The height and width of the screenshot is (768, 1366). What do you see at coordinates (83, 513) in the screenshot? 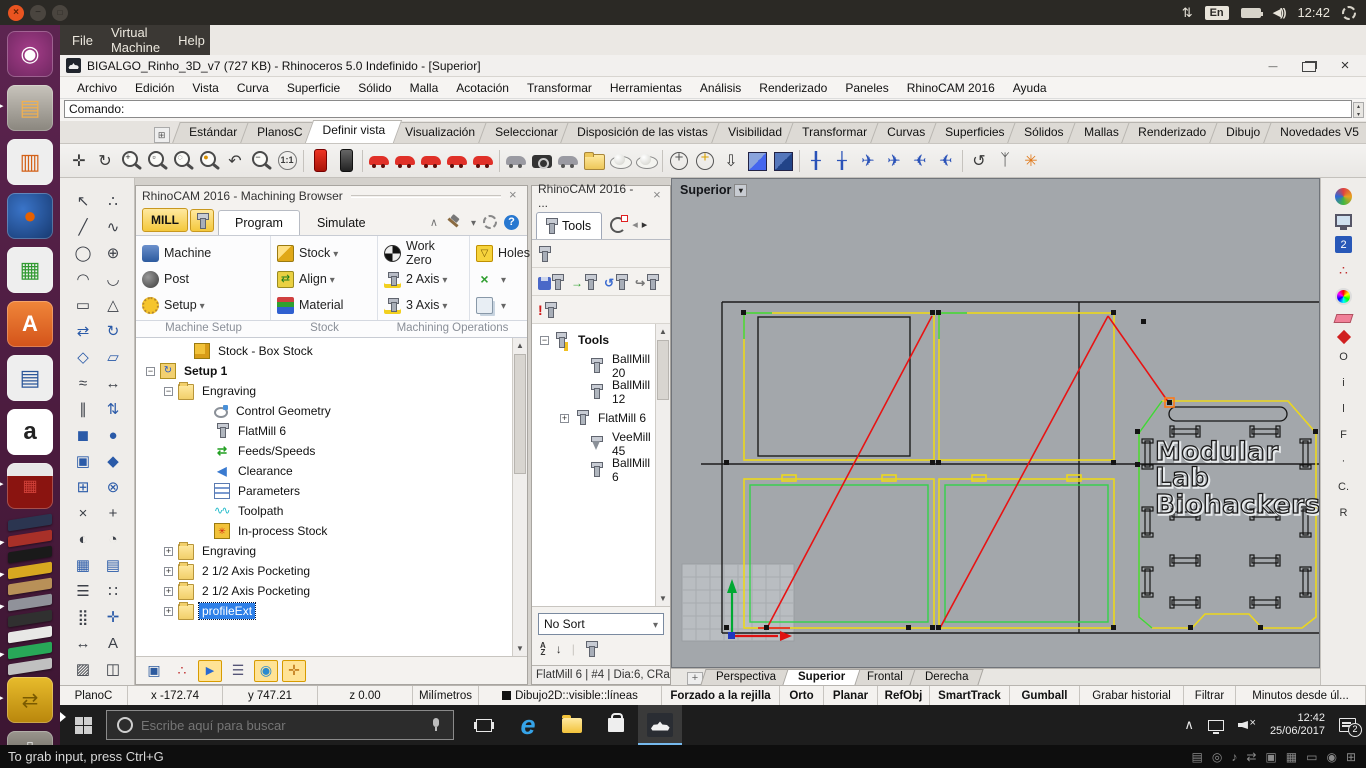
I see `trim-icon: ×` at bounding box center [83, 513].